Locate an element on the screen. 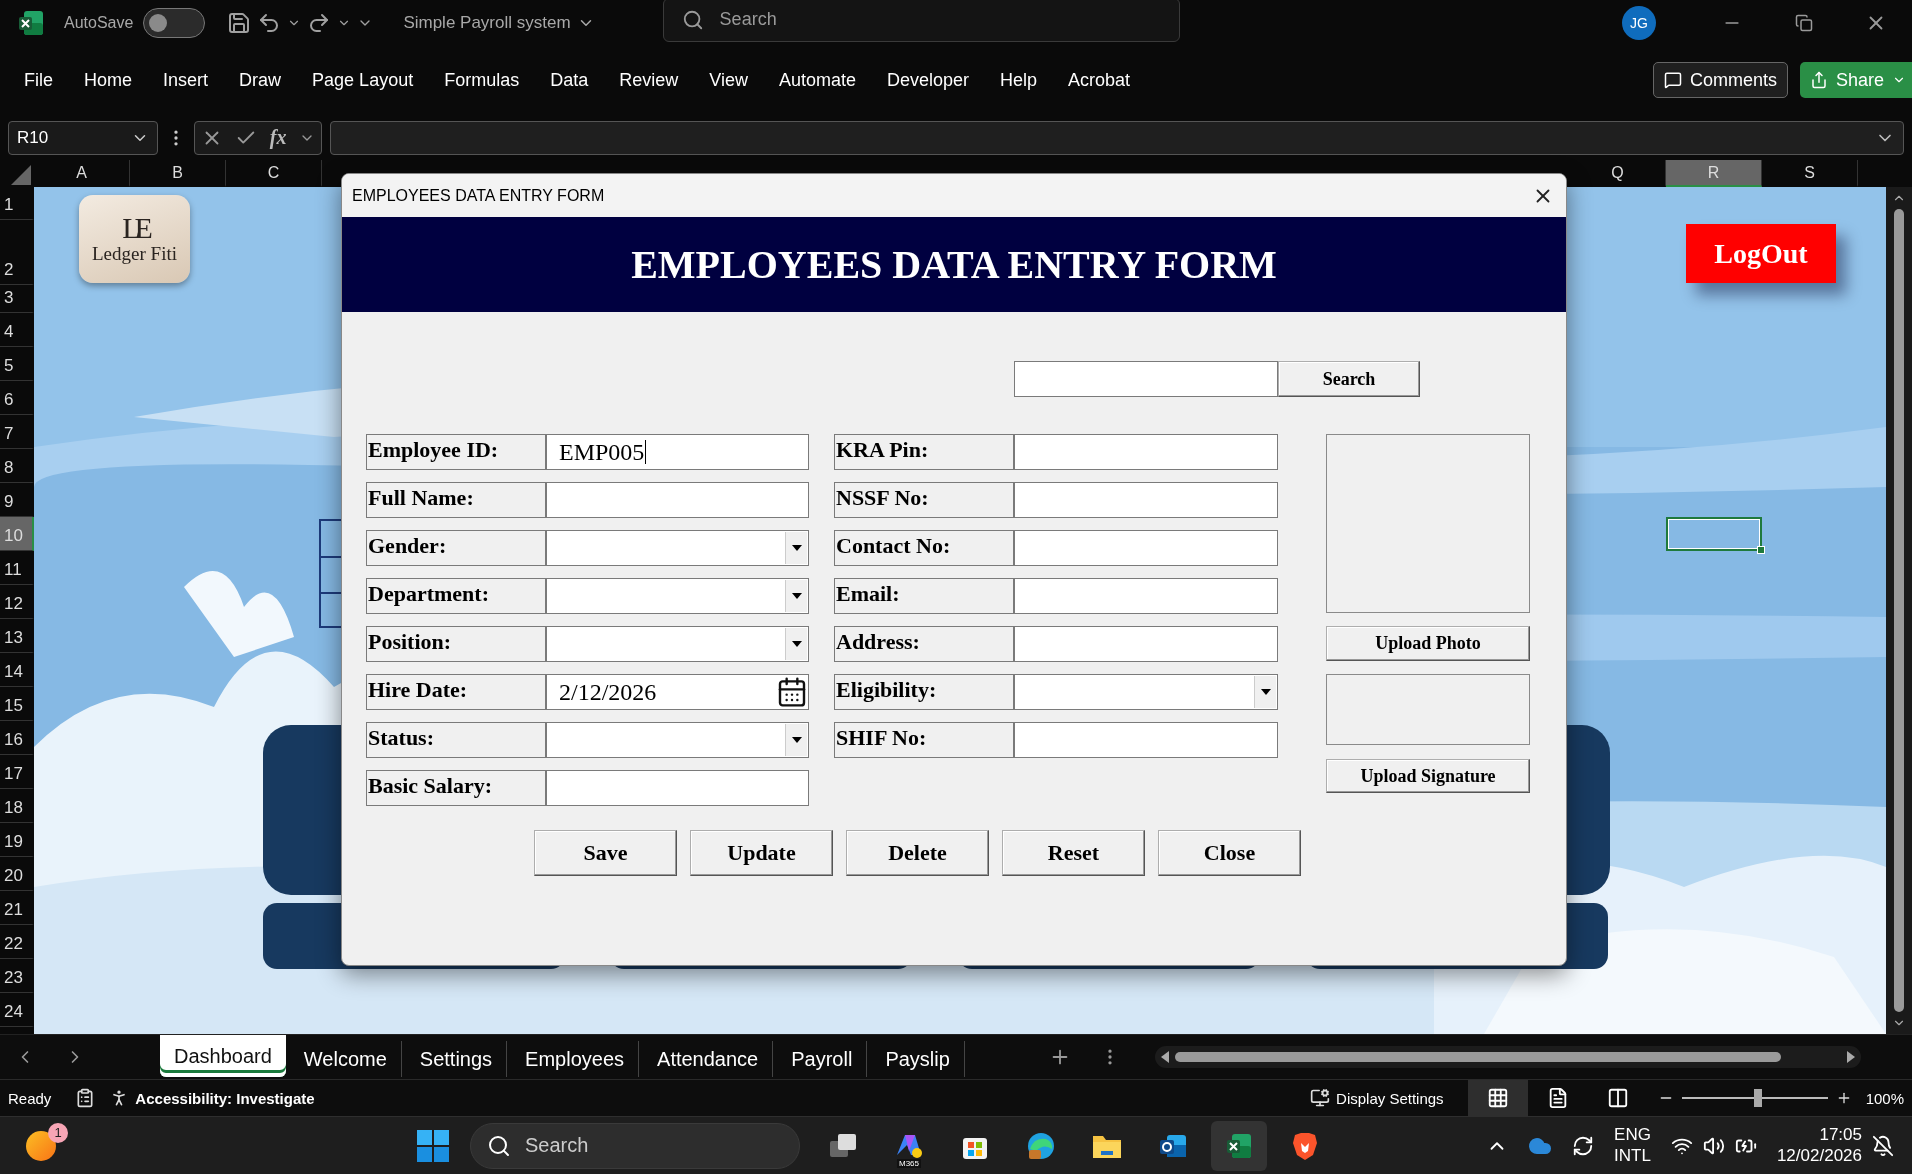  ribbon-tab: Developer is located at coordinates (928, 80).